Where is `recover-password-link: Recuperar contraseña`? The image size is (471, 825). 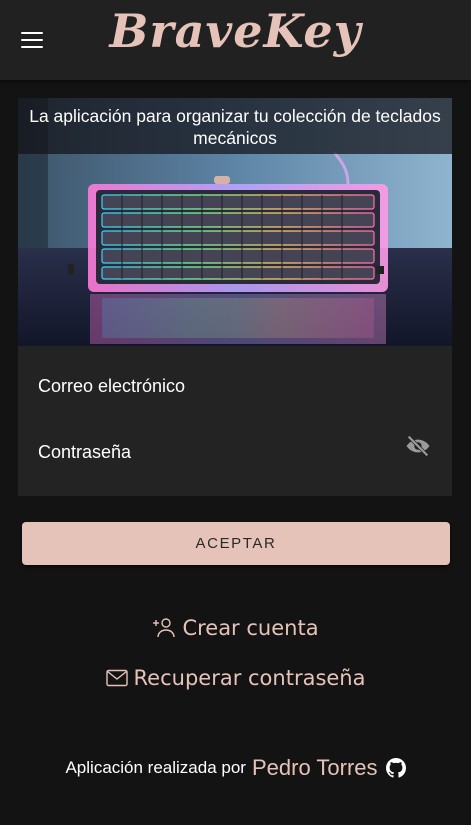
recover-password-link: Recuperar contraseña is located at coordinates (235, 678).